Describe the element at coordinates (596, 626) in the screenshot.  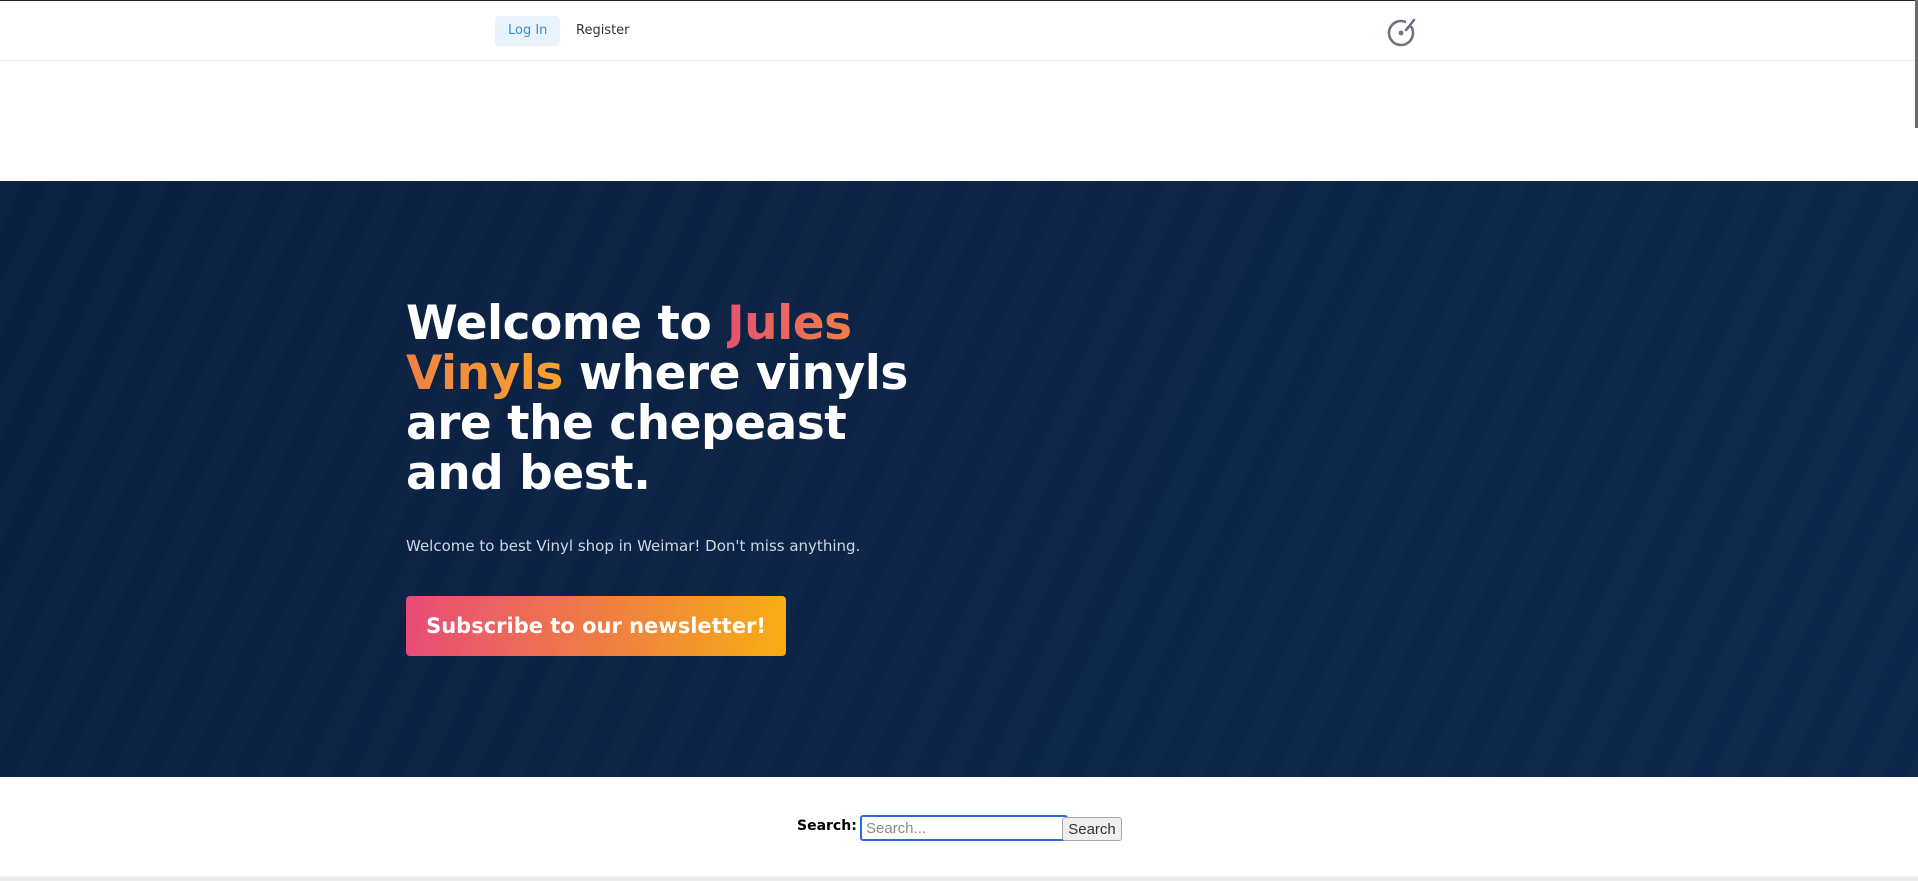
I see `subscribe-newsletter-button: Subscribe to our newsletter!` at that location.